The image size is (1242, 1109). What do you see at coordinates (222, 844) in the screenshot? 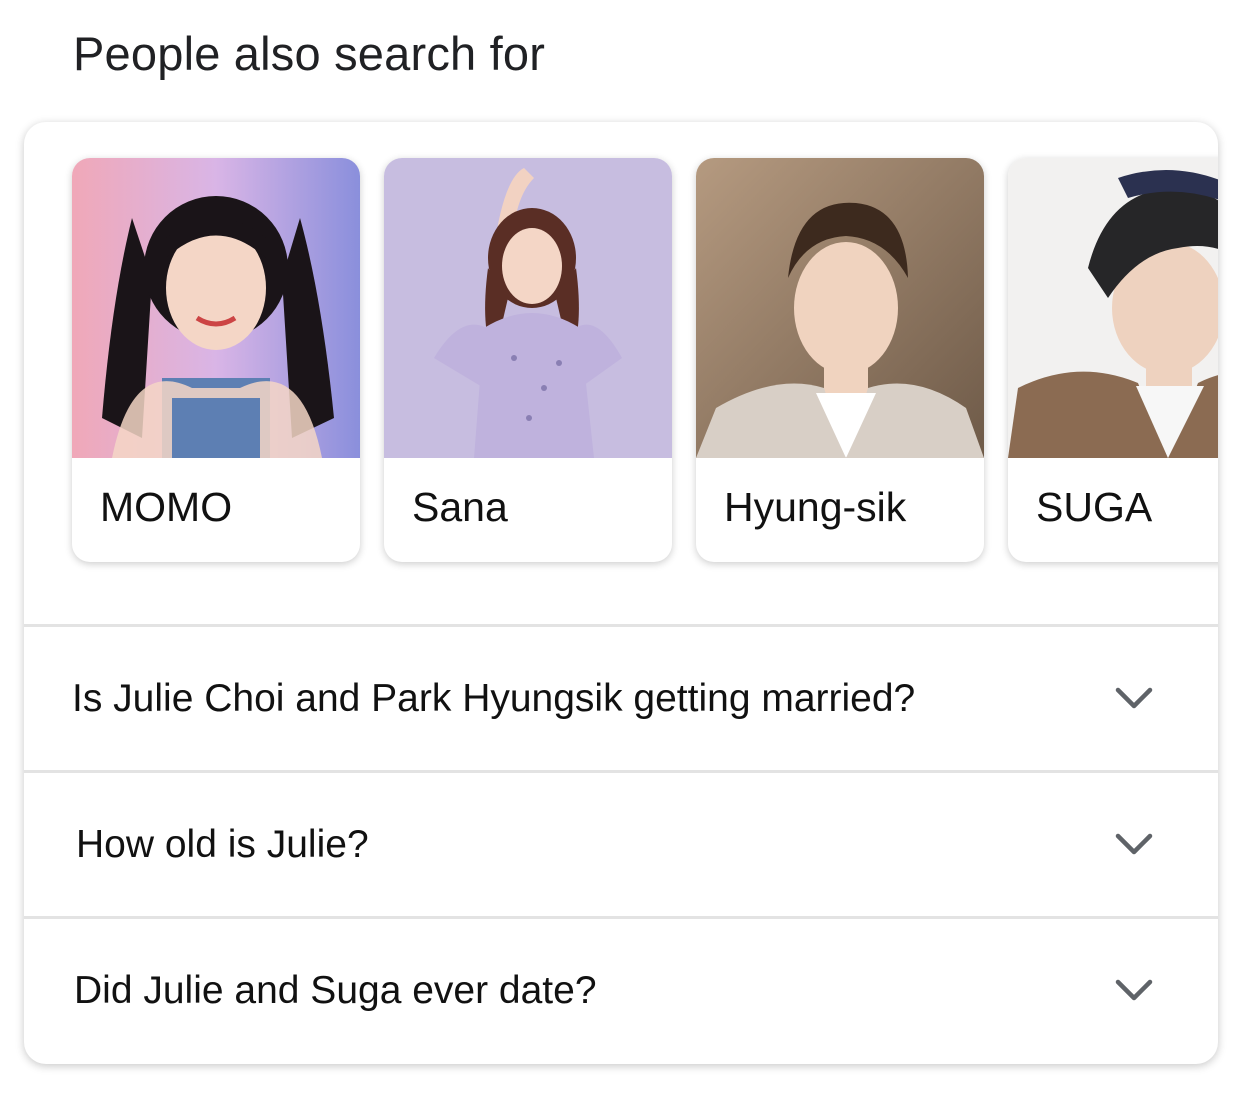
I see `question-text: How old is Julie?` at bounding box center [222, 844].